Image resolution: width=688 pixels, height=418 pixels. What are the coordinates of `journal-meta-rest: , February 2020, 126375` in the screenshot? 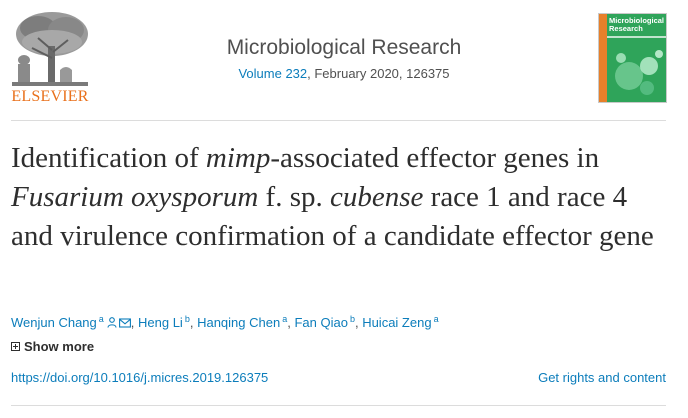 It's located at (378, 73).